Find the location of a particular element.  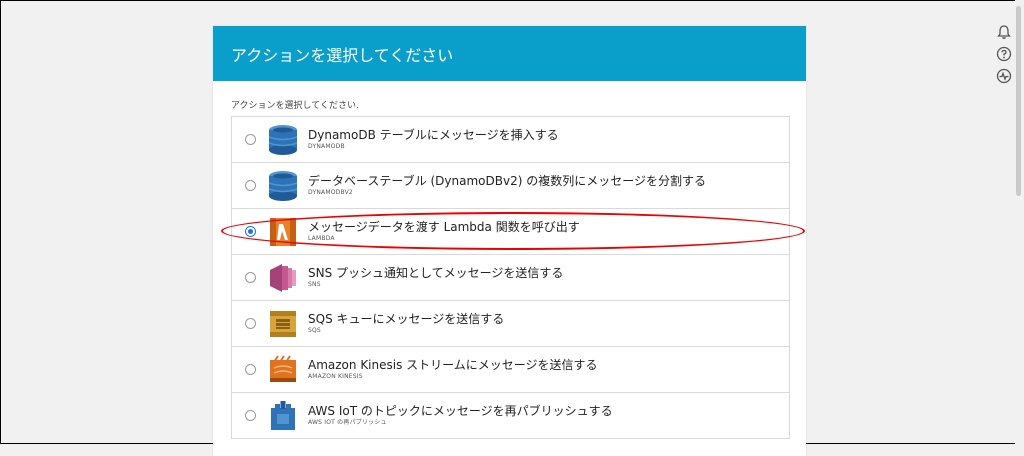

bell-icon is located at coordinates (1004, 32).